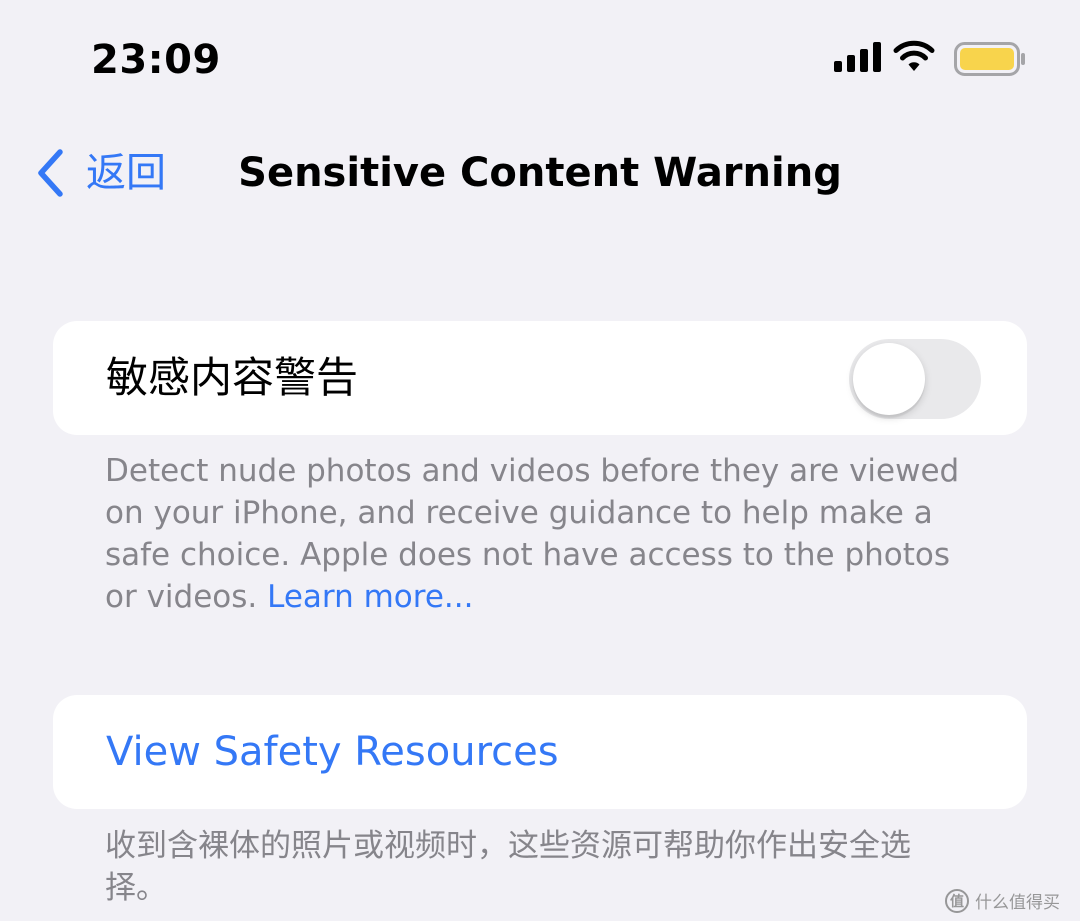 This screenshot has width=1080, height=921. What do you see at coordinates (889, 379) in the screenshot?
I see `toggle-knob` at bounding box center [889, 379].